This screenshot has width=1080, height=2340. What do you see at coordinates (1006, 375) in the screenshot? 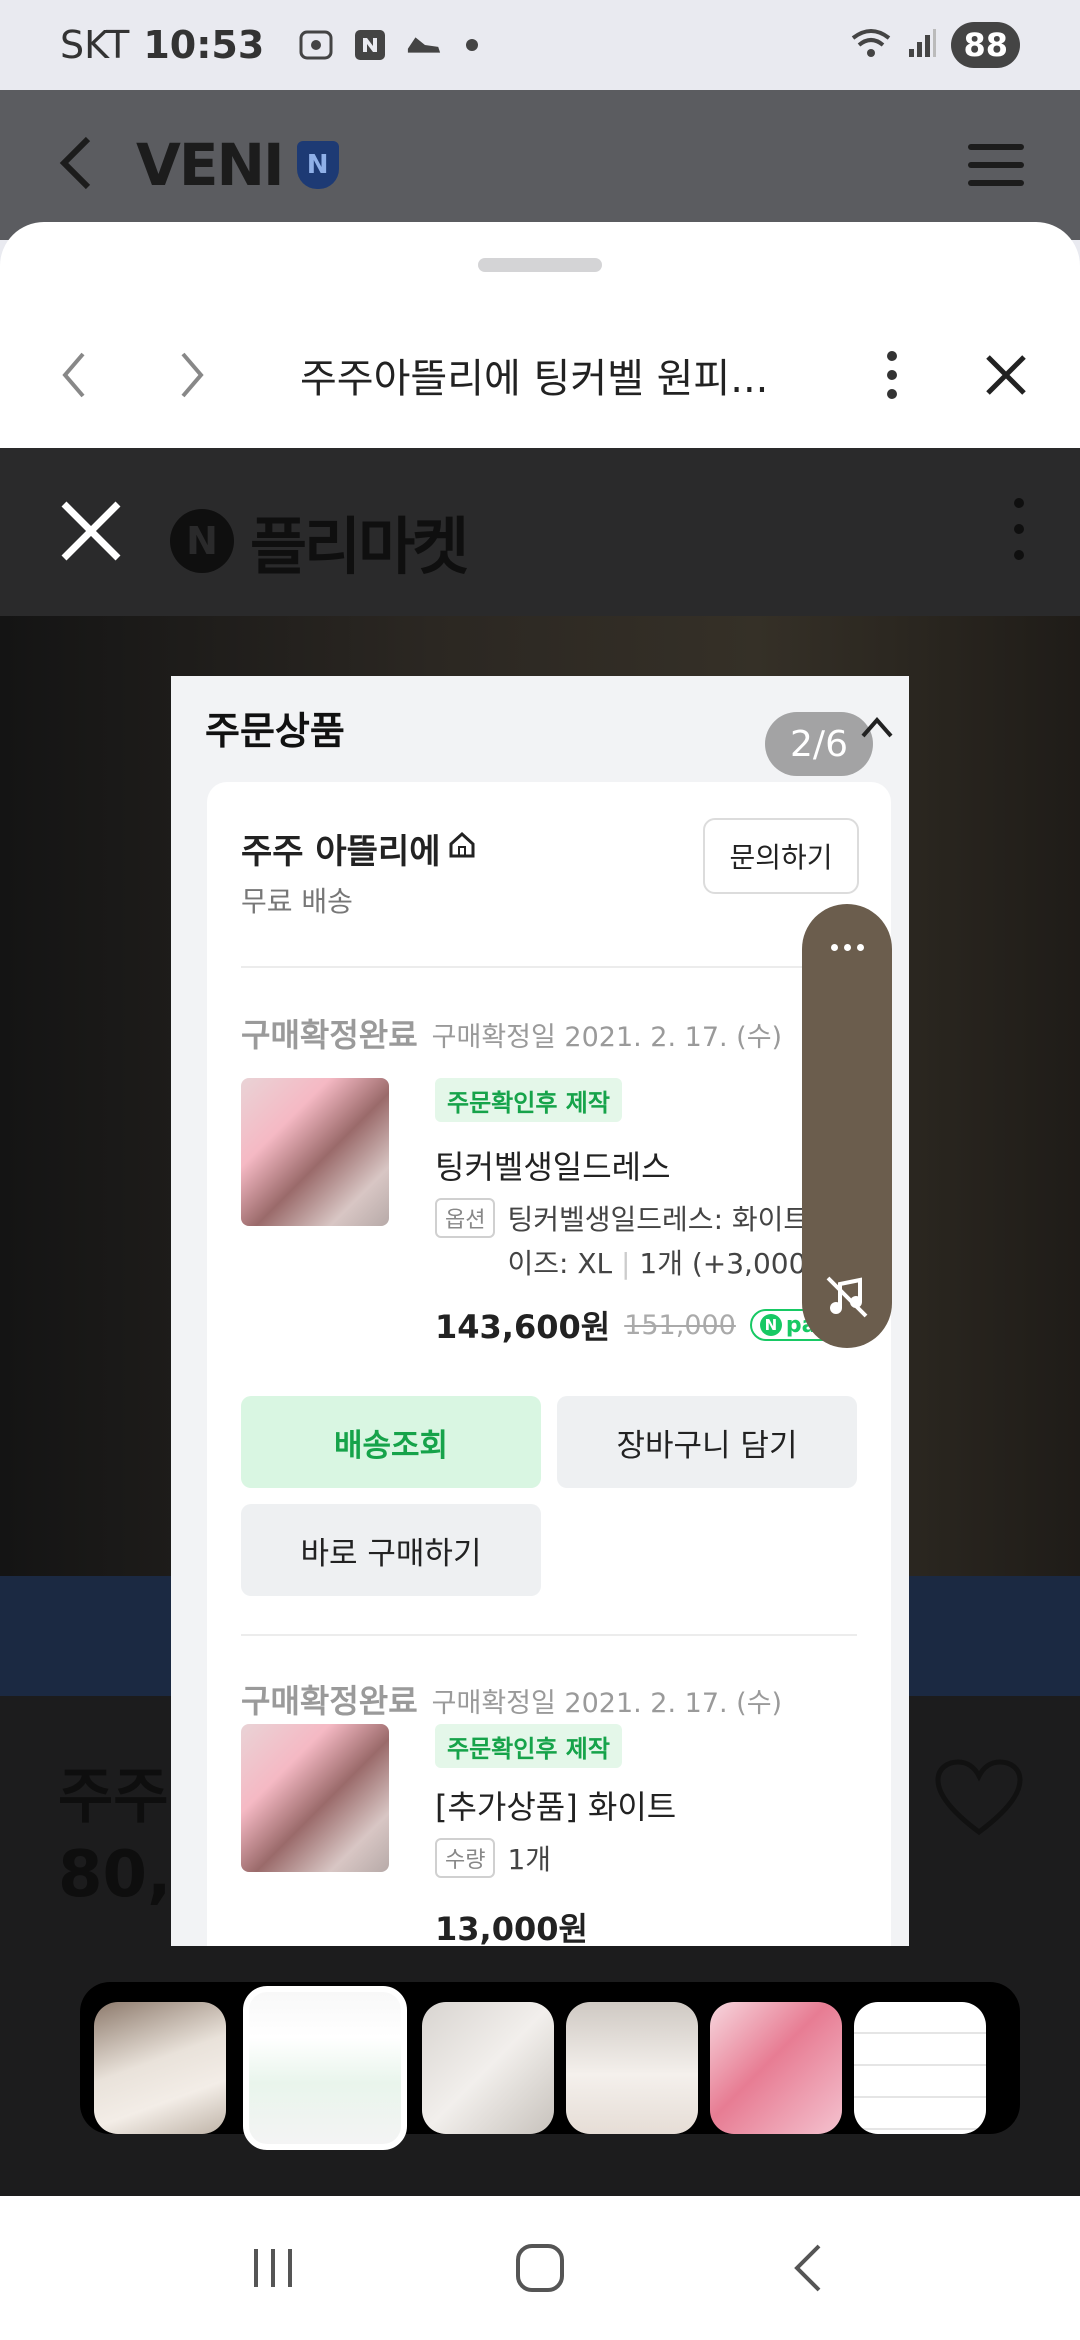
I see `close-icon` at bounding box center [1006, 375].